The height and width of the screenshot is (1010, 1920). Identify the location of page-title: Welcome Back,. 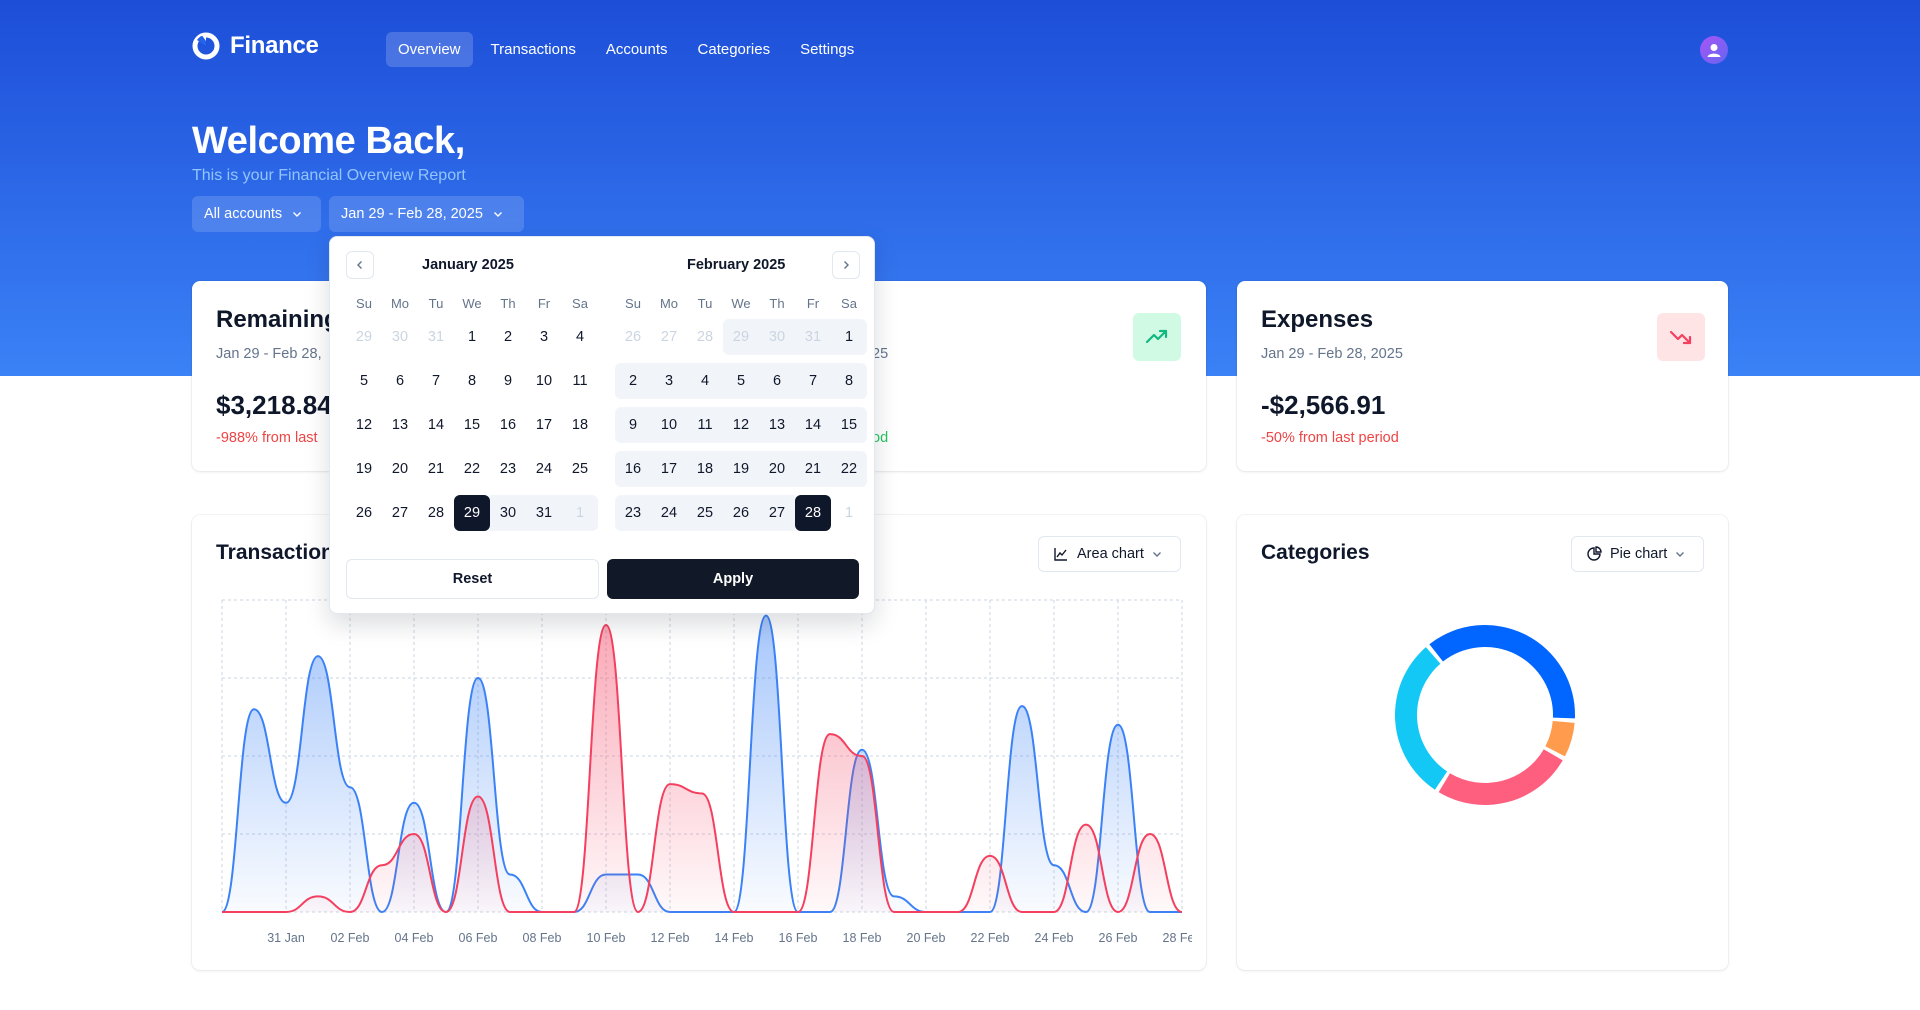
(328, 141).